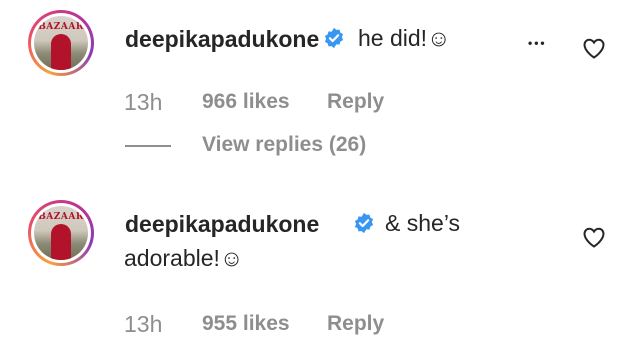  Describe the element at coordinates (148, 146) in the screenshot. I see `replies-divider-line` at that location.